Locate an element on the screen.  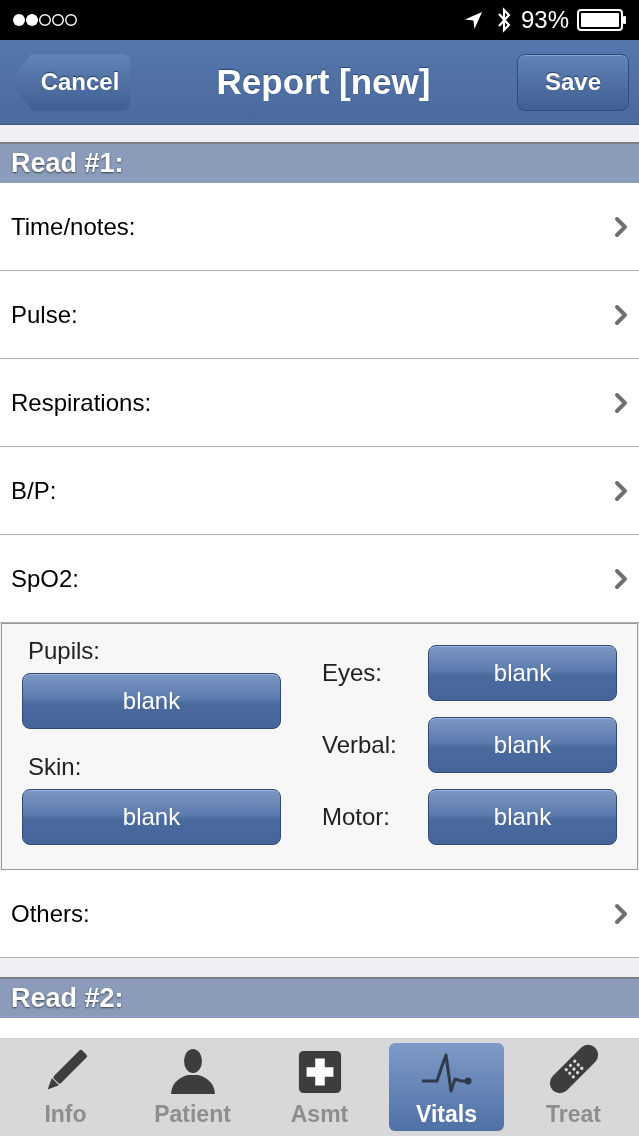
table-row is located at coordinates (319, 1028).